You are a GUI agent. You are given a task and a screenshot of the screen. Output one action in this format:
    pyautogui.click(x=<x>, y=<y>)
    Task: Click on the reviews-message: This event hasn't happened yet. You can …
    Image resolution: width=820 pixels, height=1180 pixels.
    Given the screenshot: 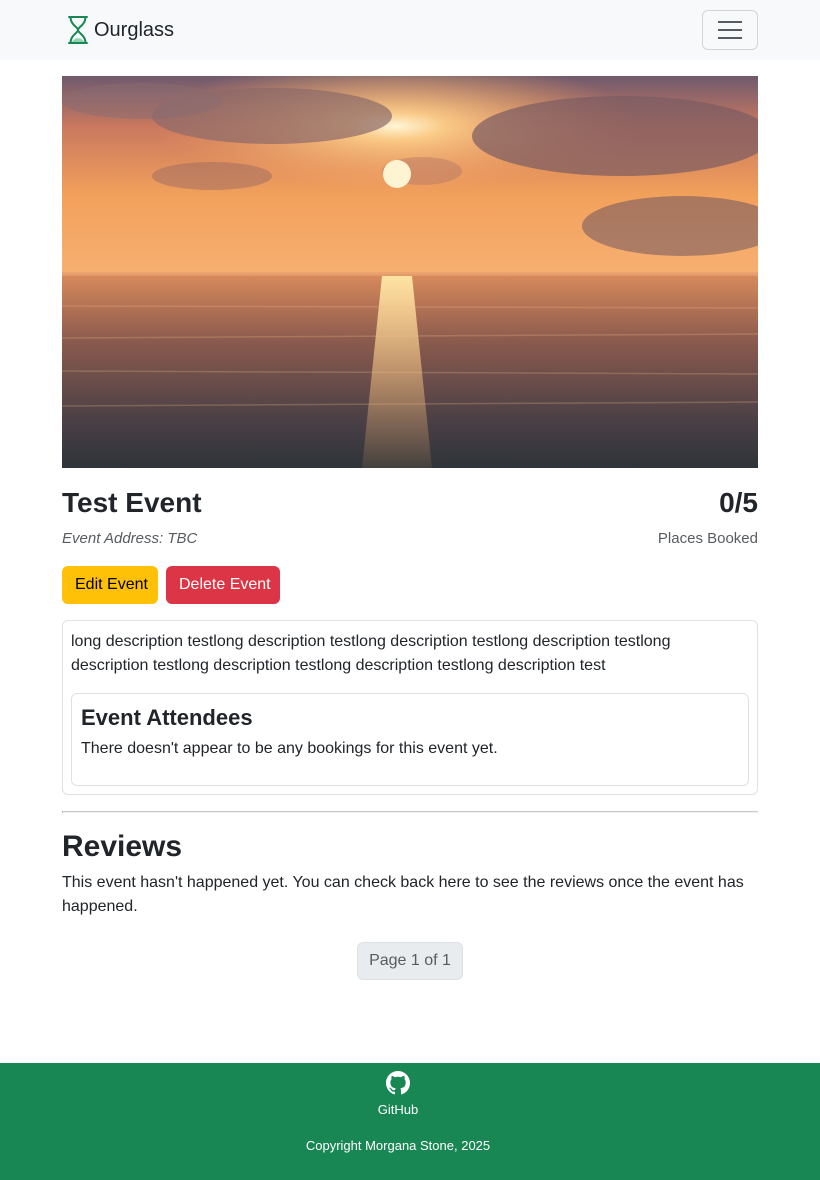 What is the action you would take?
    pyautogui.click(x=403, y=894)
    